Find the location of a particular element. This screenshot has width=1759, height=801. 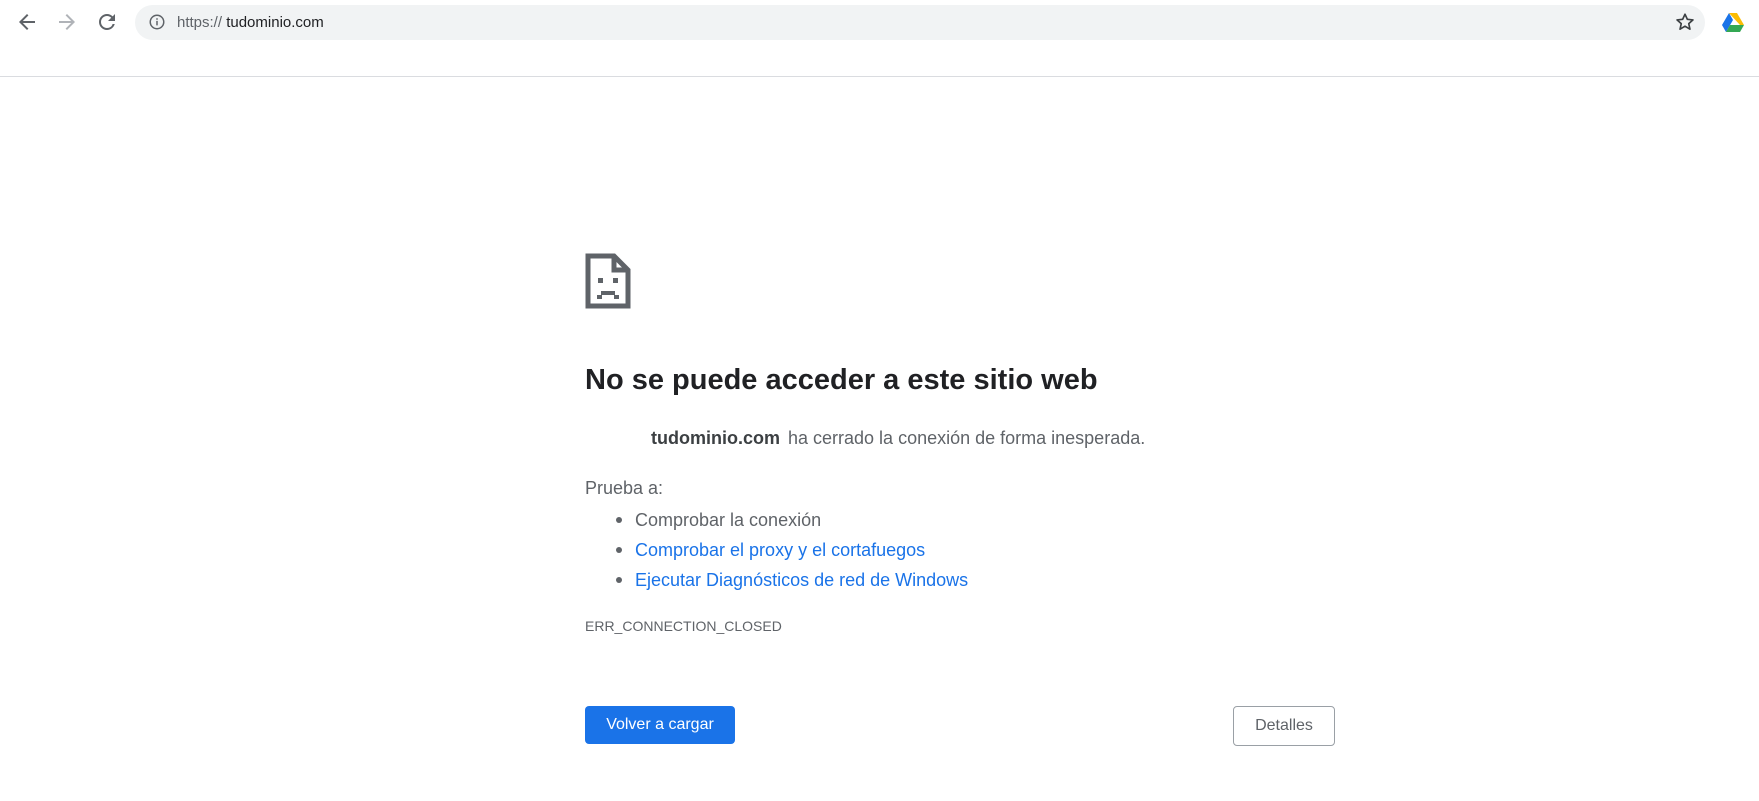

browser-toolbar: https:// tudominio.com is located at coordinates (879, 38).